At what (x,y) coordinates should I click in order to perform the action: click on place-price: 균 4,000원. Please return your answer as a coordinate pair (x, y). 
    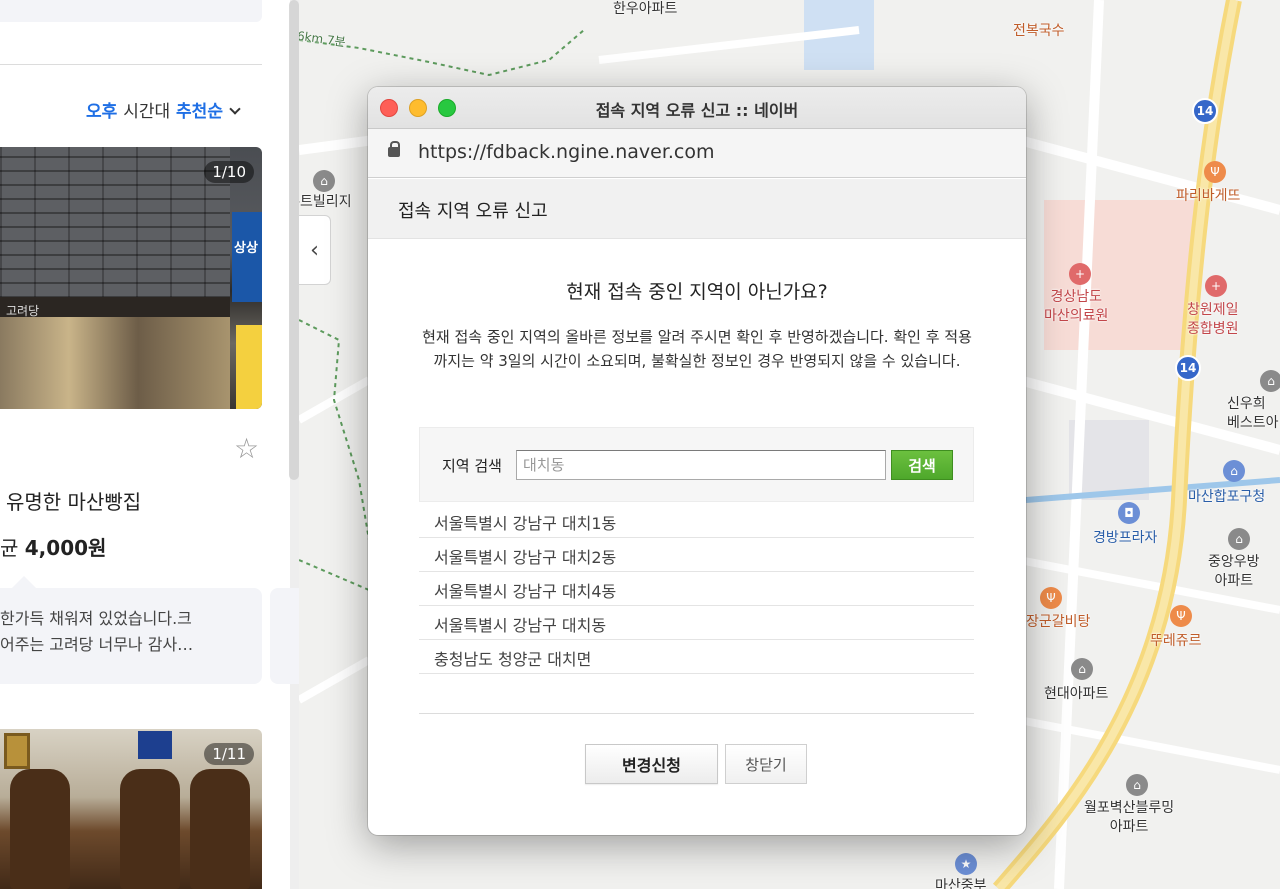
    Looking at the image, I should click on (53, 546).